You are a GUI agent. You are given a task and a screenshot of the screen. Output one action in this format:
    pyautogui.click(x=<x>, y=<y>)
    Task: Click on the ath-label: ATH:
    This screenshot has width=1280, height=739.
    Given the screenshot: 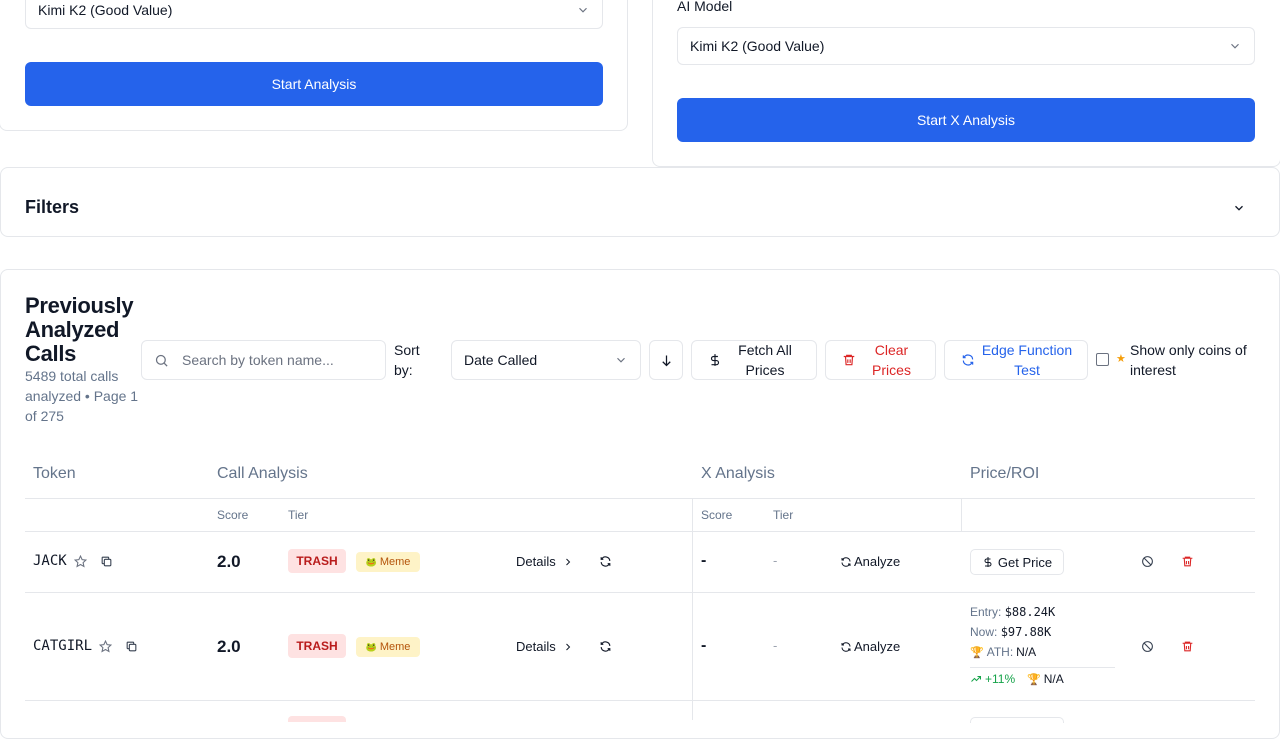 What is the action you would take?
    pyautogui.click(x=1000, y=652)
    